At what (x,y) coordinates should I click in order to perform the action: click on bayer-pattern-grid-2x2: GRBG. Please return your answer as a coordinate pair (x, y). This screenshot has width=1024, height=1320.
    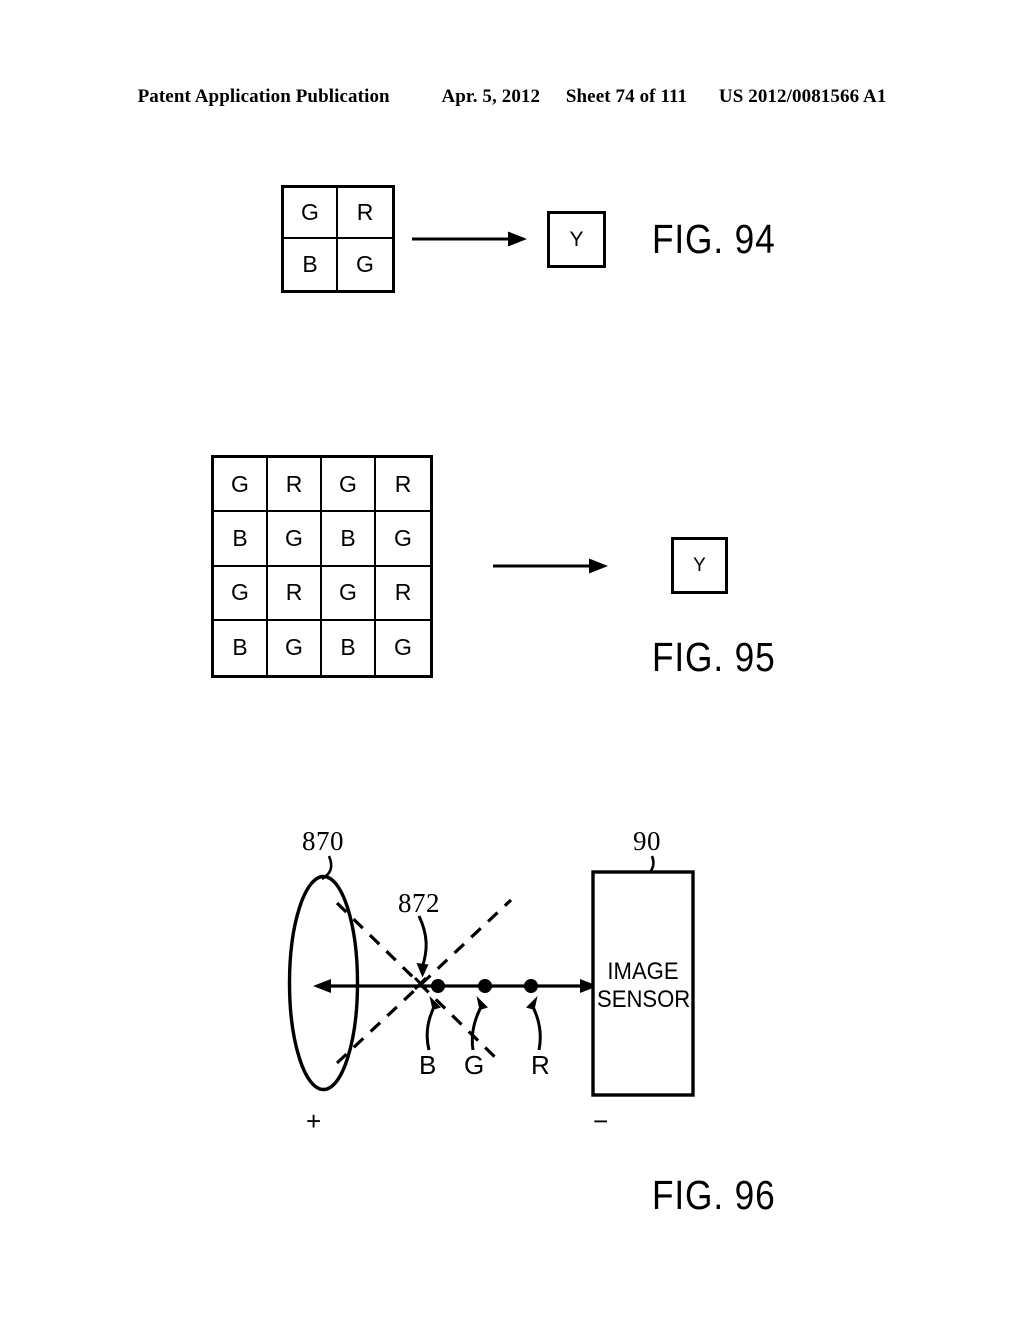
    Looking at the image, I should click on (338, 239).